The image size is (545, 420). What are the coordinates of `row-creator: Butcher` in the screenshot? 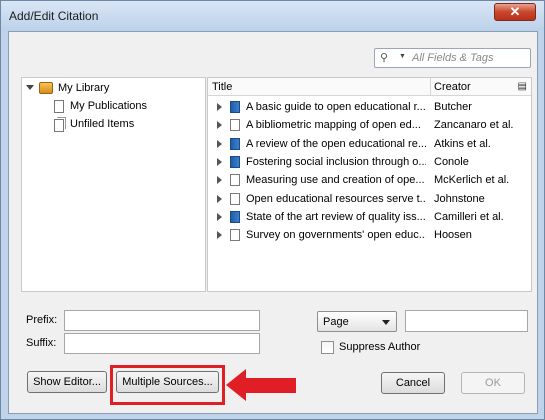 It's located at (453, 107).